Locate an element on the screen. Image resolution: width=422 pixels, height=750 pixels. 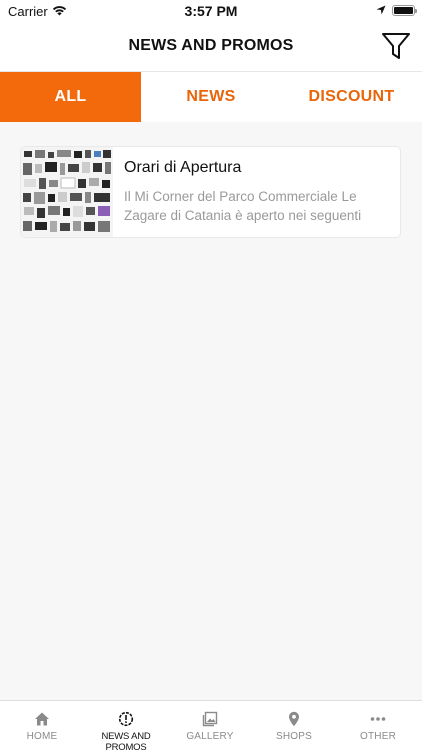
tab-bar-label: SHOPS is located at coordinates (293, 736).